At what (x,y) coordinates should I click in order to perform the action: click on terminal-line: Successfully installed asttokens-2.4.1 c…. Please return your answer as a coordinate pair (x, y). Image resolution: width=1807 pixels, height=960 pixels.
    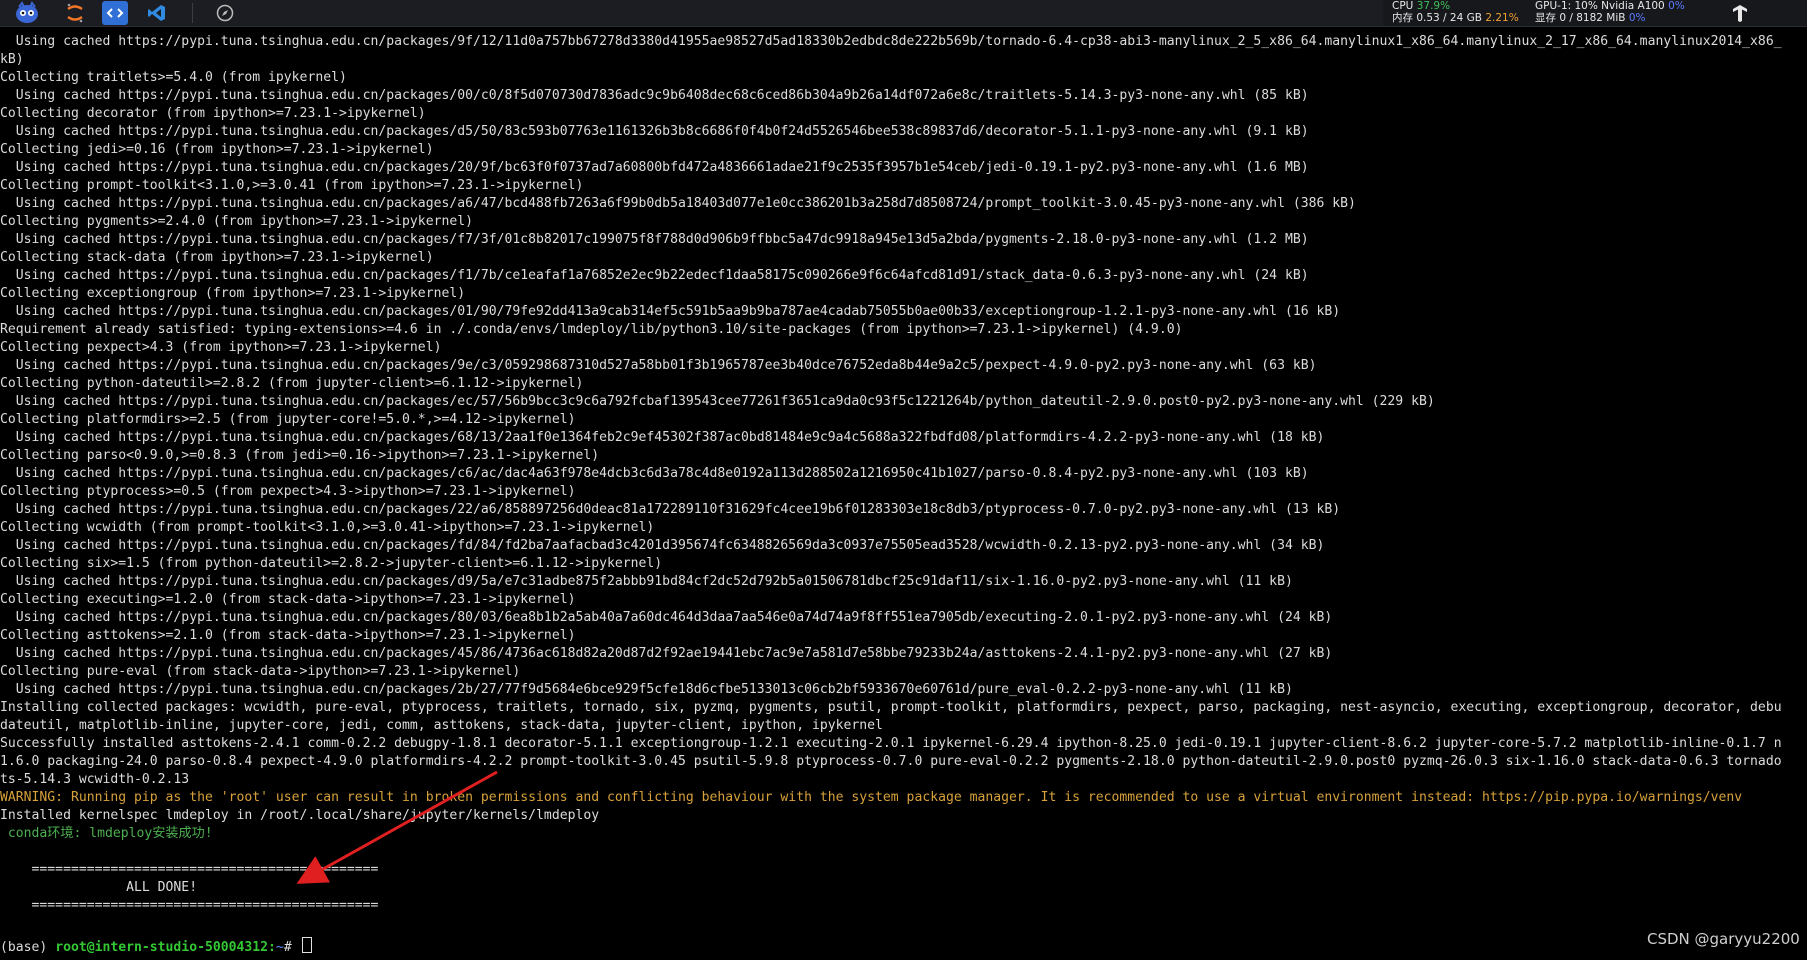
    Looking at the image, I should click on (891, 743).